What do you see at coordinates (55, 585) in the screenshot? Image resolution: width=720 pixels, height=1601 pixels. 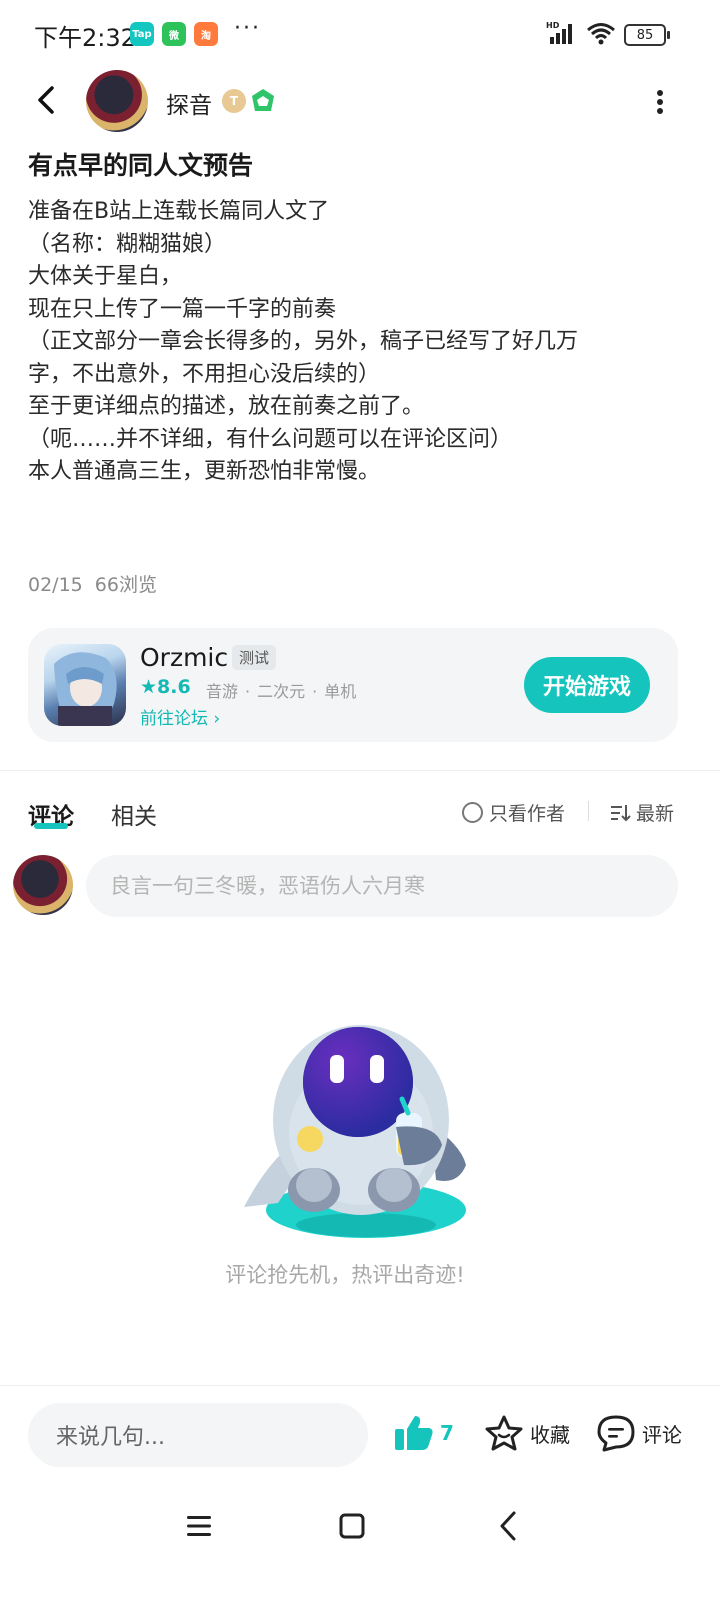 I see `post-date: 02/15` at bounding box center [55, 585].